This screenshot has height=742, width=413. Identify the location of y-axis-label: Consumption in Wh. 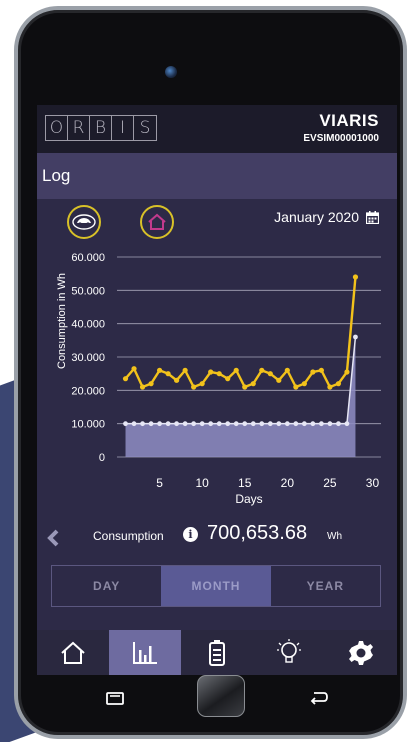
(62, 321).